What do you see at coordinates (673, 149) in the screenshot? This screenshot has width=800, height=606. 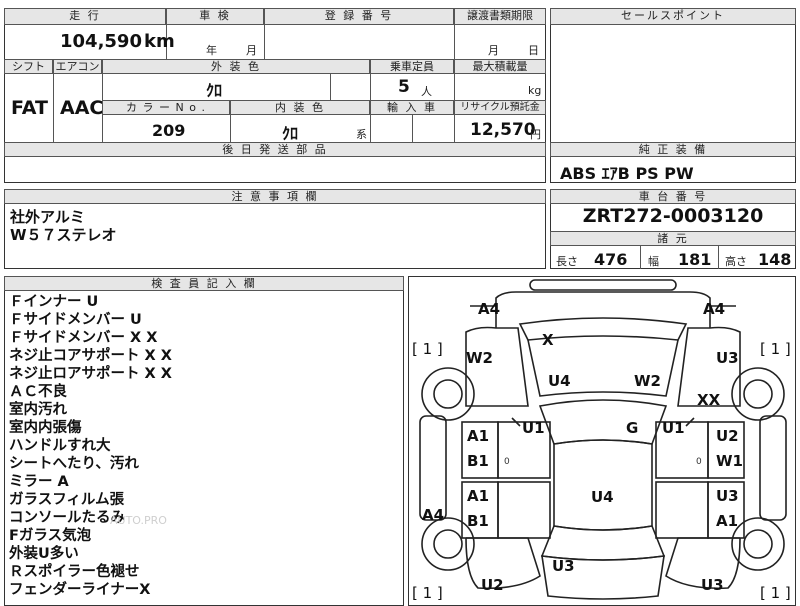 I see `standard-equipment-header: 純 正 装 備` at bounding box center [673, 149].